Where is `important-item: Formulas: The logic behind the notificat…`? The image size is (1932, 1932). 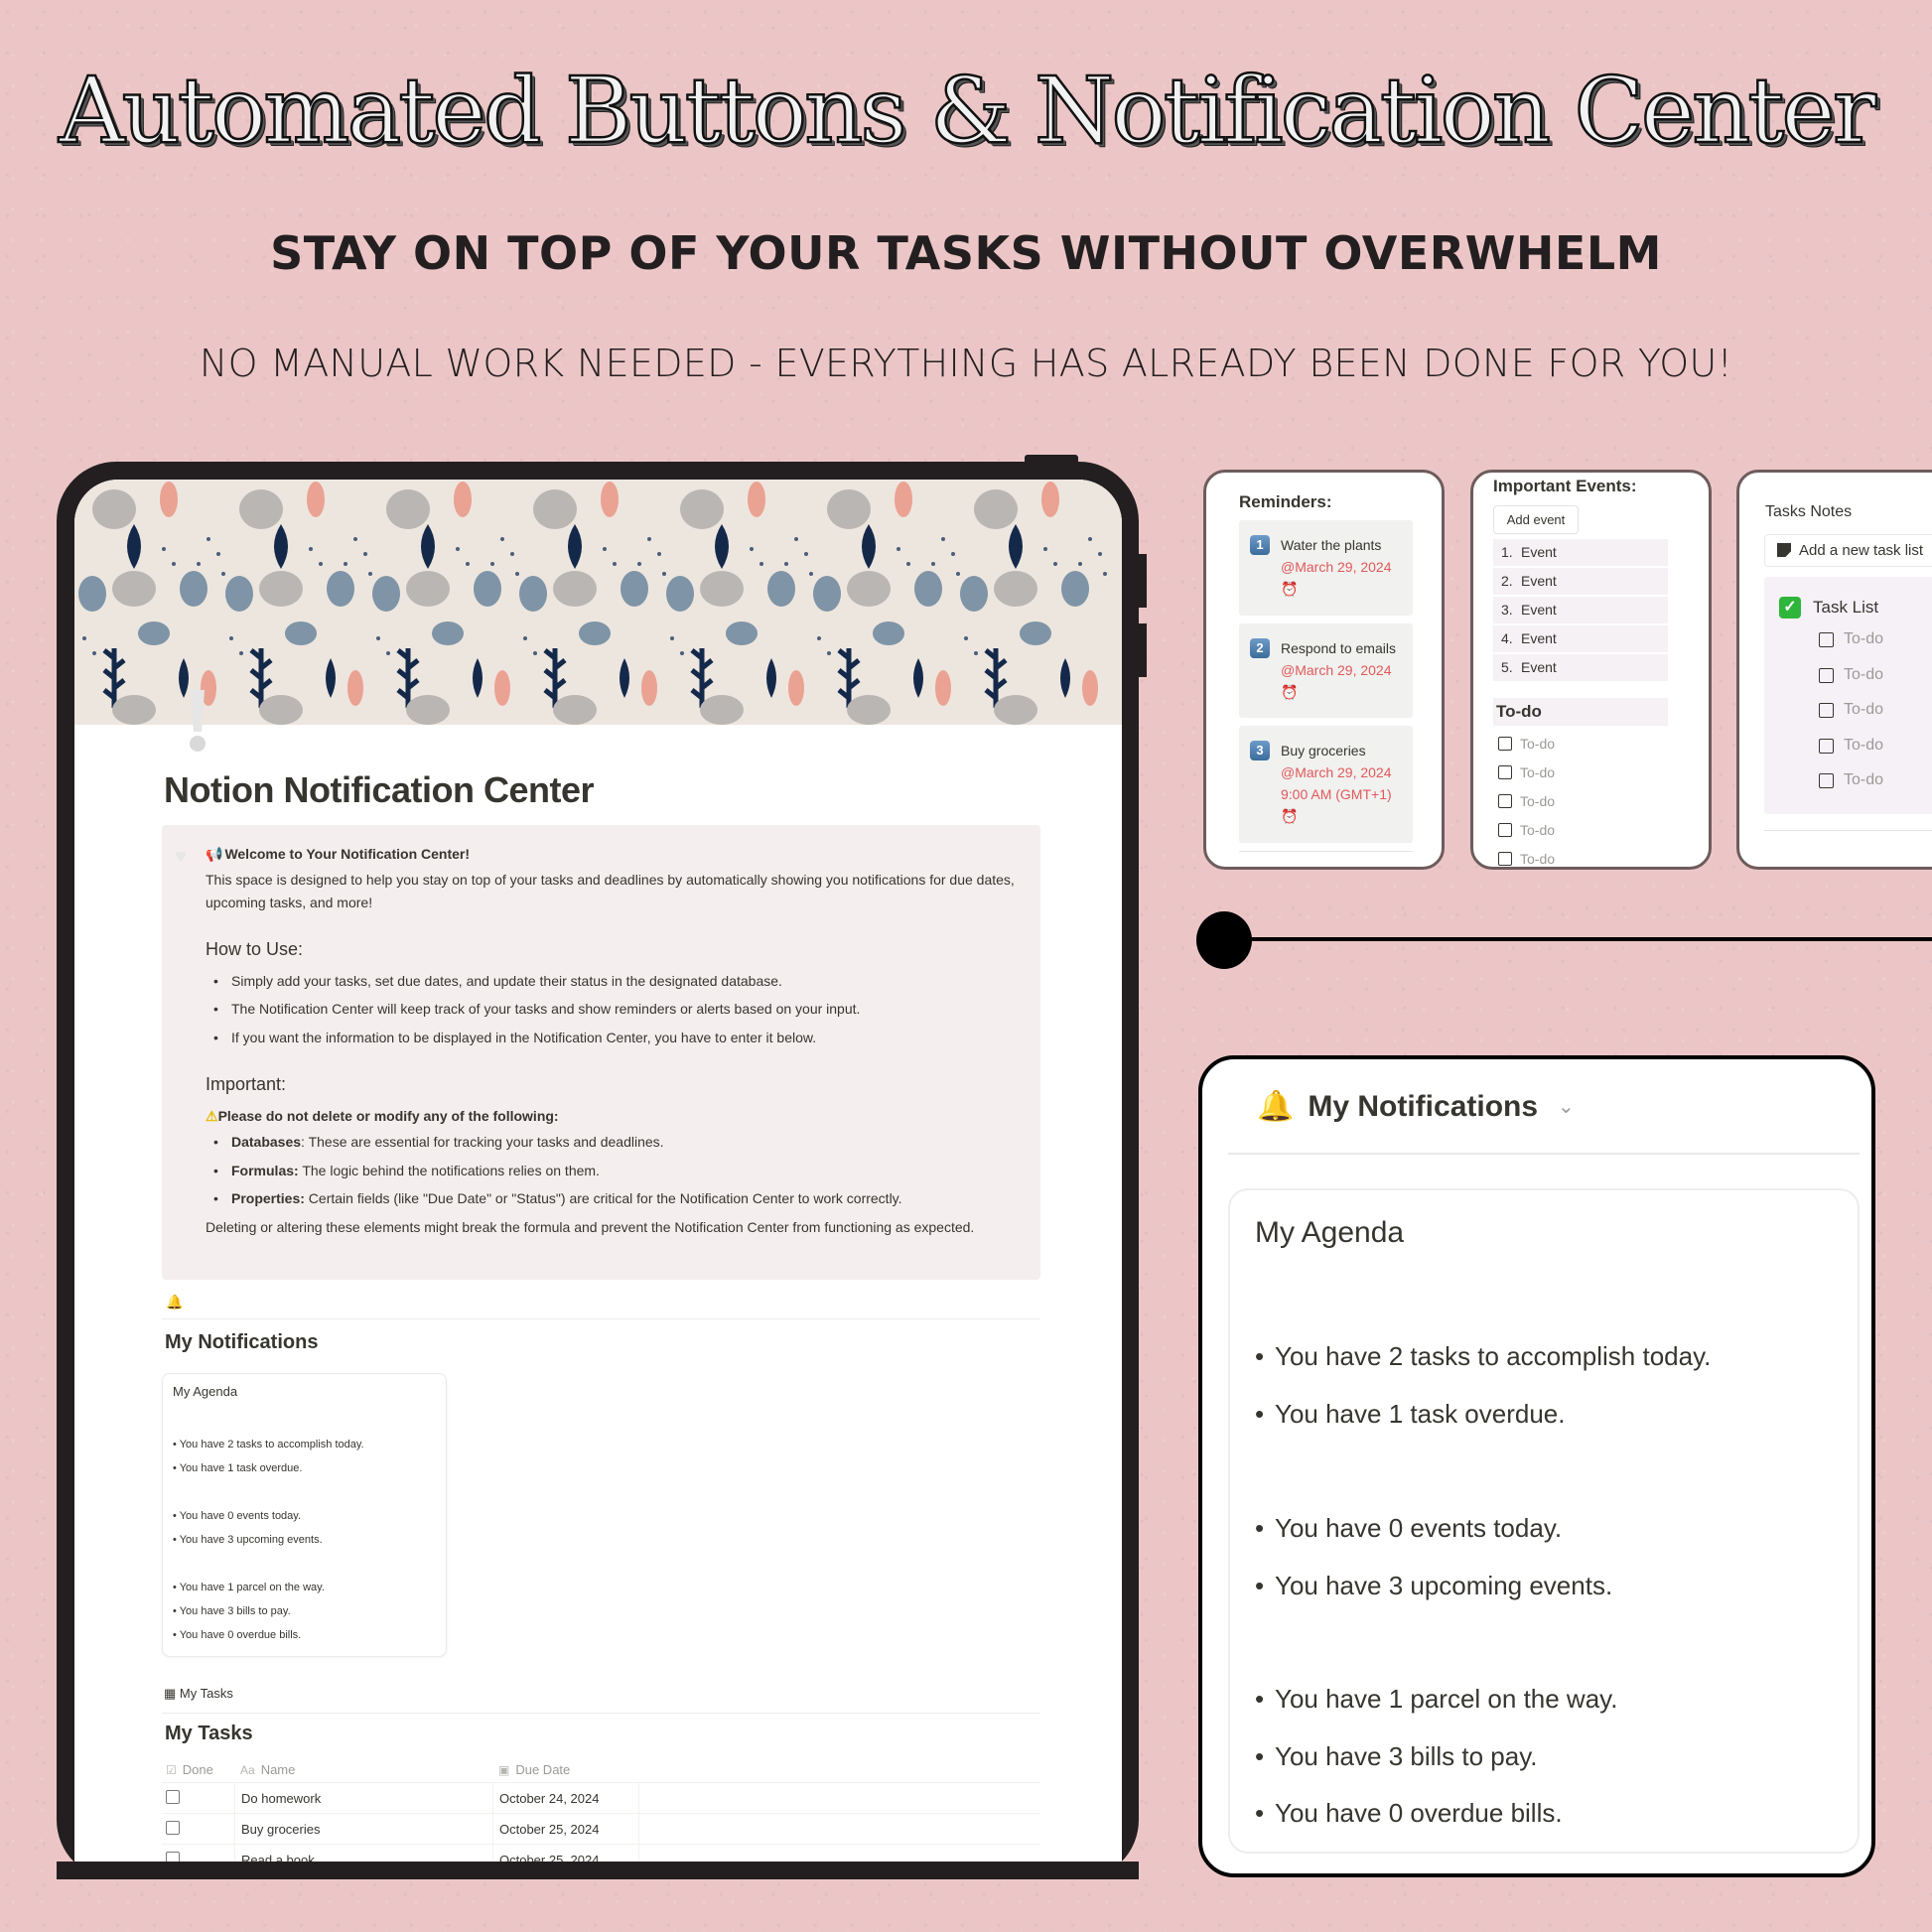
important-item: Formulas: The logic behind the notificat… is located at coordinates (611, 1171).